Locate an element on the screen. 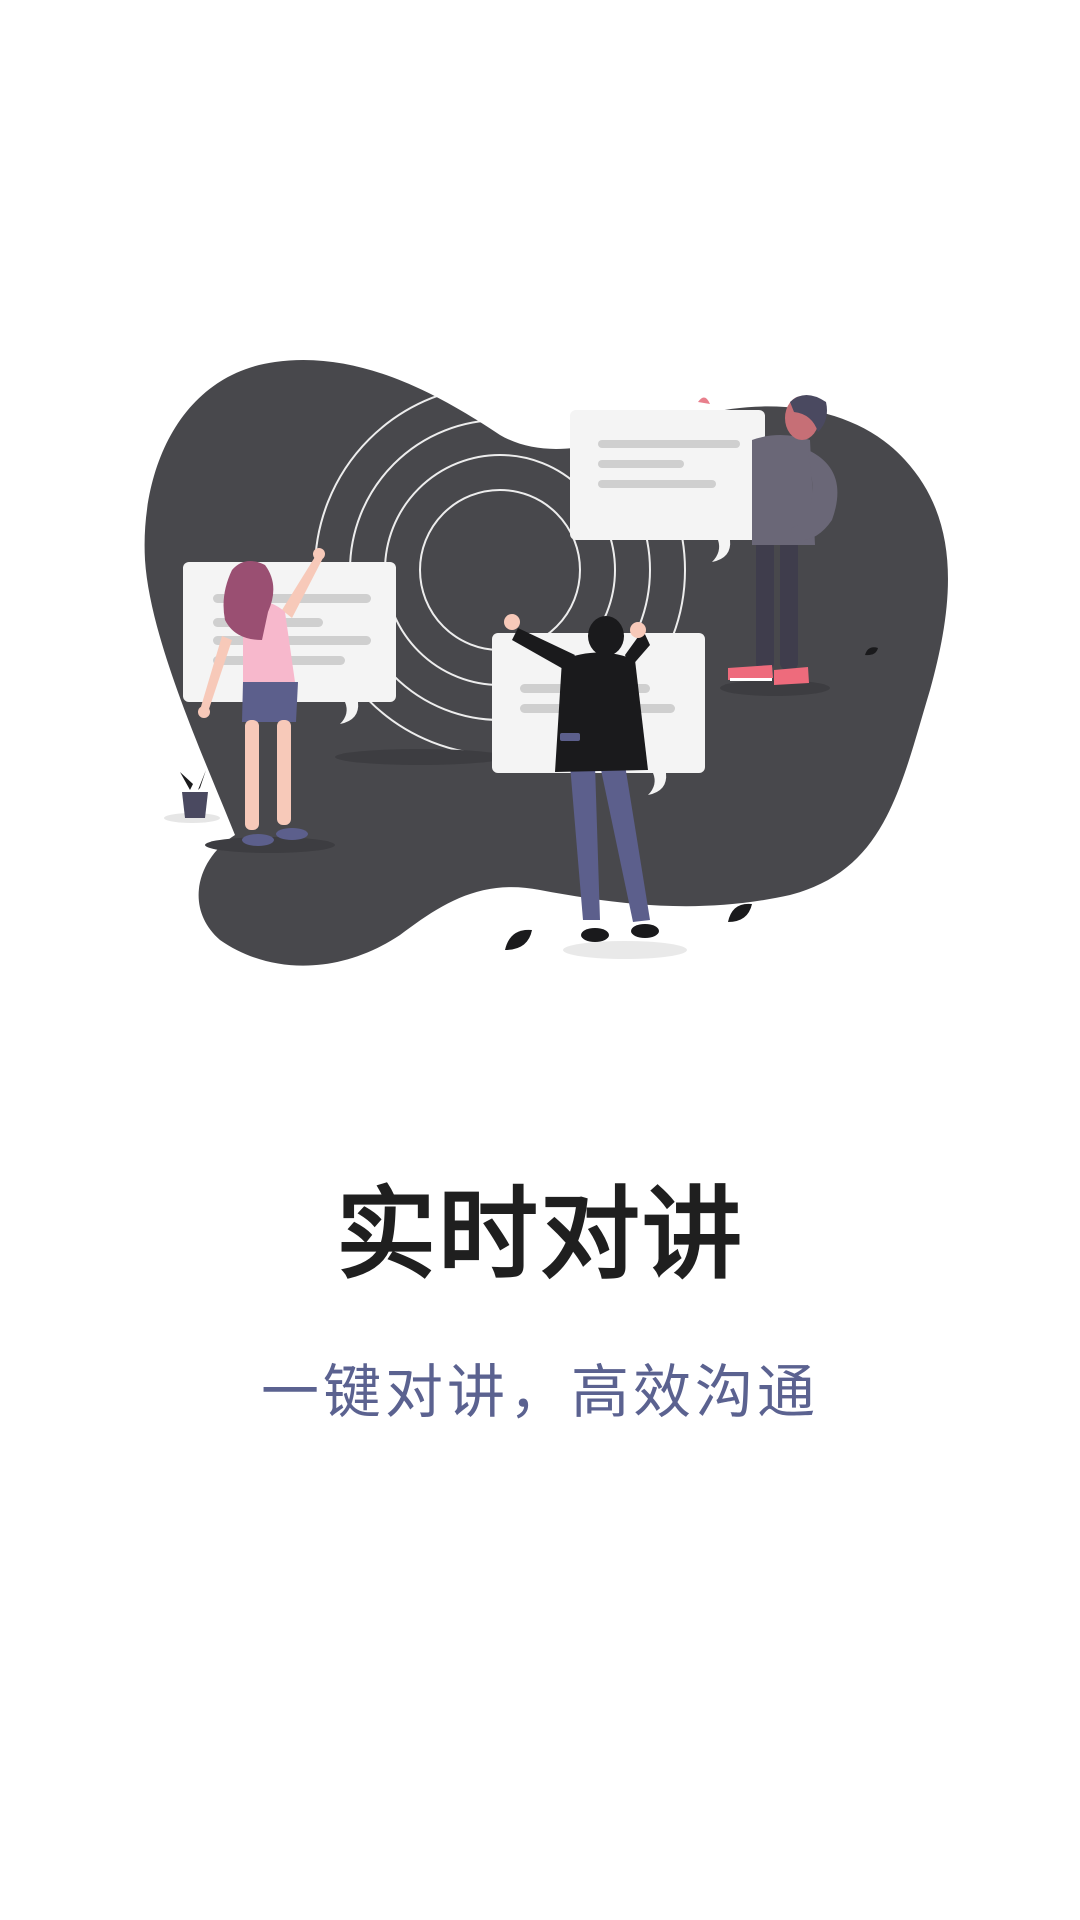 The image size is (1080, 1920). speech-bubble-top-right is located at coordinates (667, 486).